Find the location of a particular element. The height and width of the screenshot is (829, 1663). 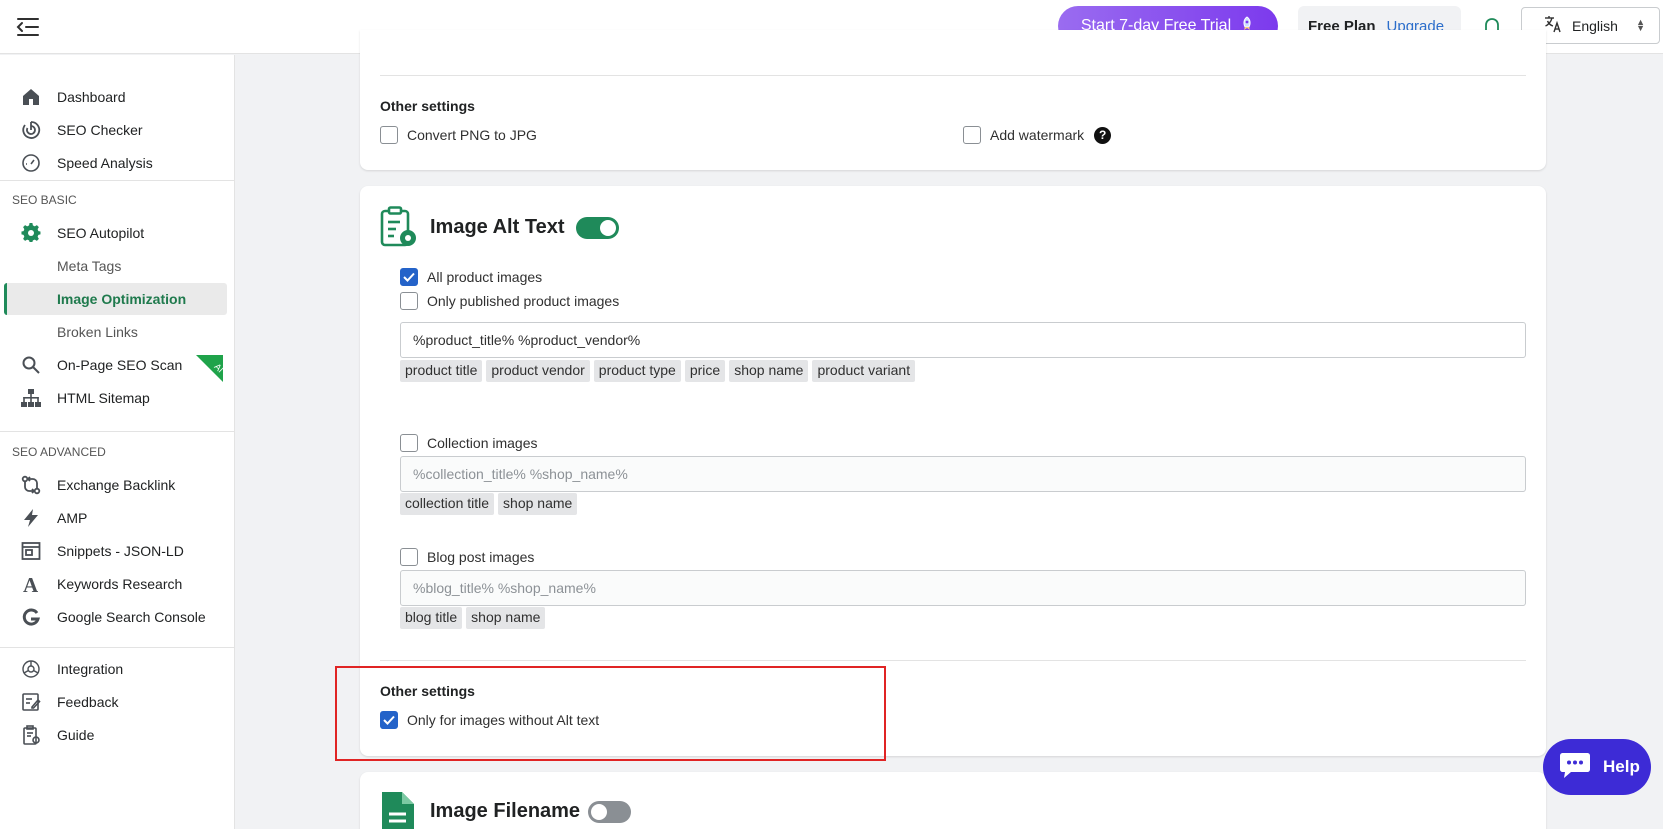

tag-product-type: product type is located at coordinates (637, 371).